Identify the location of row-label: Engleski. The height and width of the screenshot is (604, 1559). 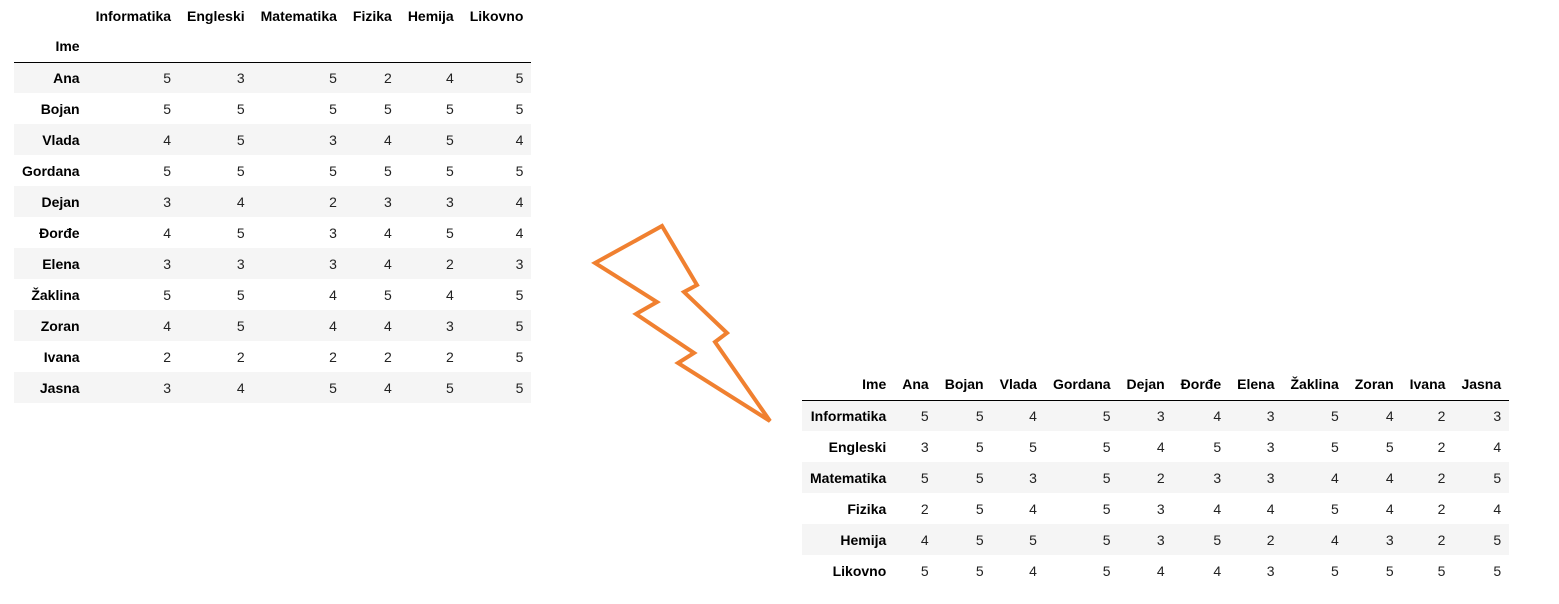
(857, 446).